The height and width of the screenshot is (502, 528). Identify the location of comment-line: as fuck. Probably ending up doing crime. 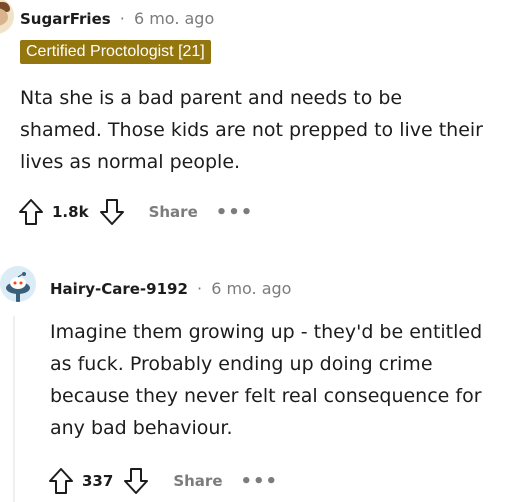
(241, 364).